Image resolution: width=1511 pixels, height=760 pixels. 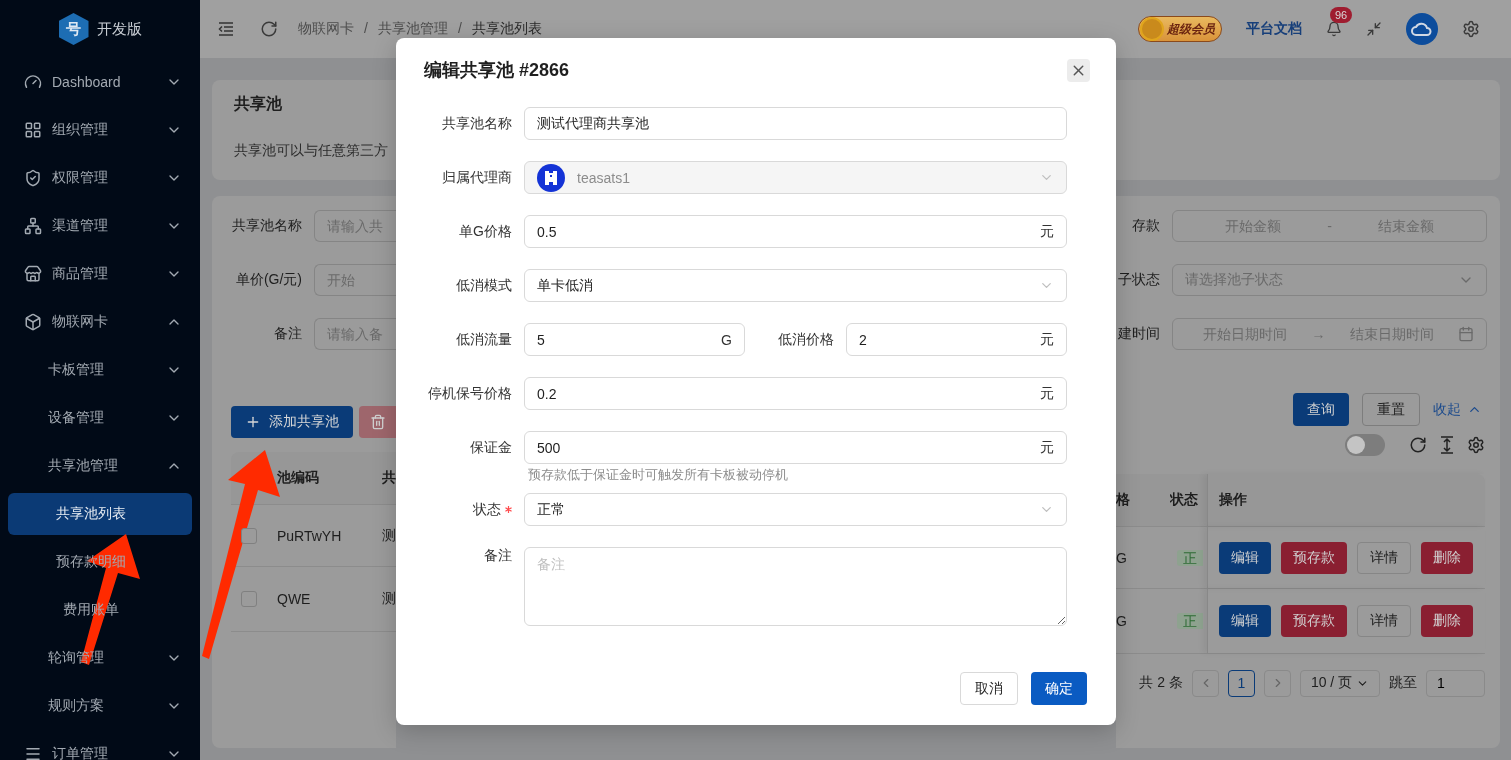 What do you see at coordinates (506, 29) in the screenshot?
I see `breadcrumb-item: 共享池列表` at bounding box center [506, 29].